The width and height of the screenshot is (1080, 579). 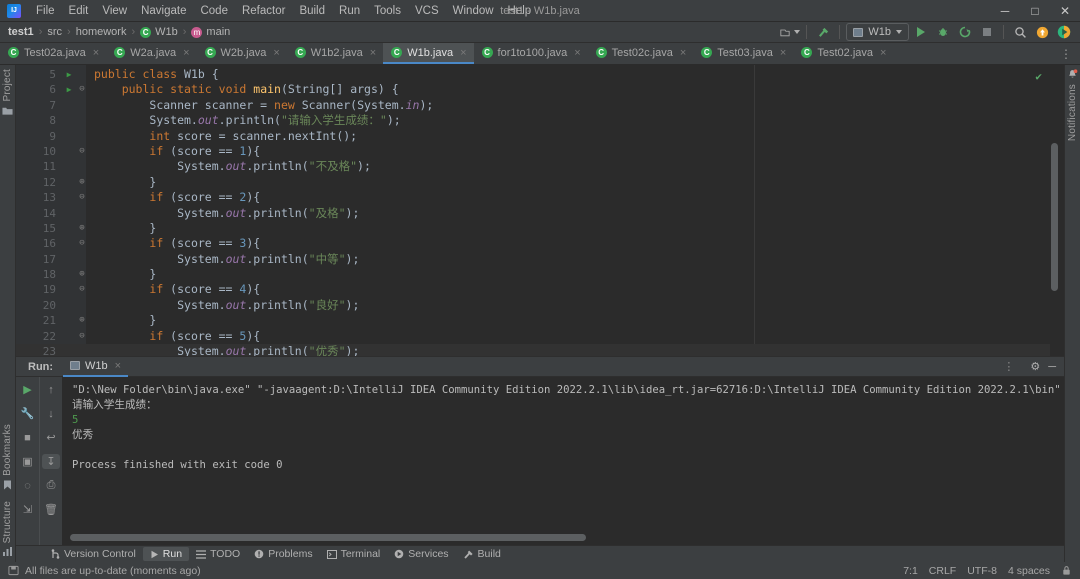 I want to click on menu-item-vcs: VCS, so click(x=427, y=11).